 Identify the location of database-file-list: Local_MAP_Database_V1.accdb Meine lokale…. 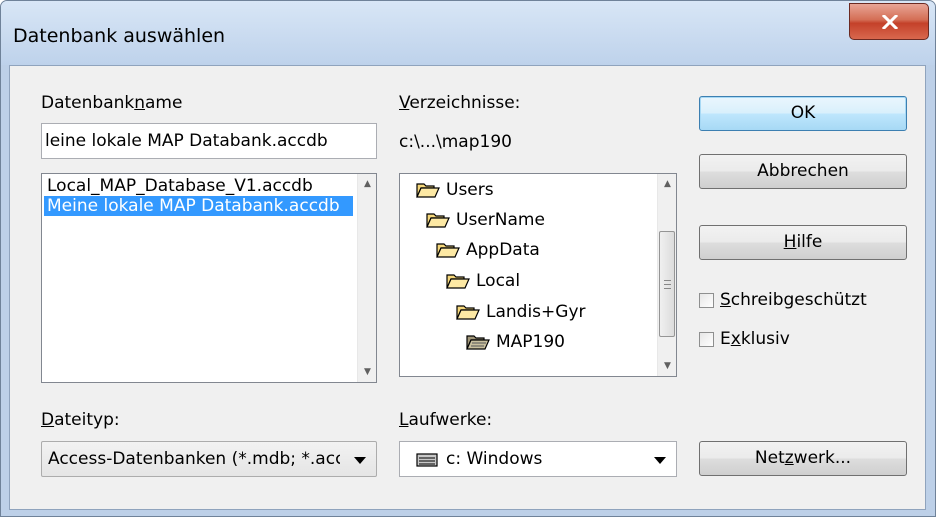
(209, 278).